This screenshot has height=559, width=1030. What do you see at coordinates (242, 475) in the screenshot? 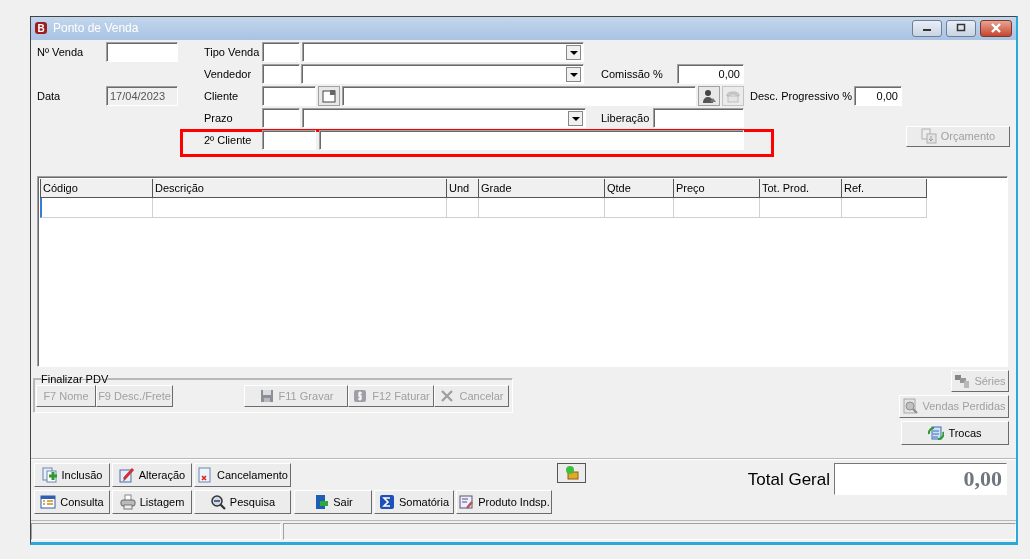
I see `toolbar-button: Cancelamento` at bounding box center [242, 475].